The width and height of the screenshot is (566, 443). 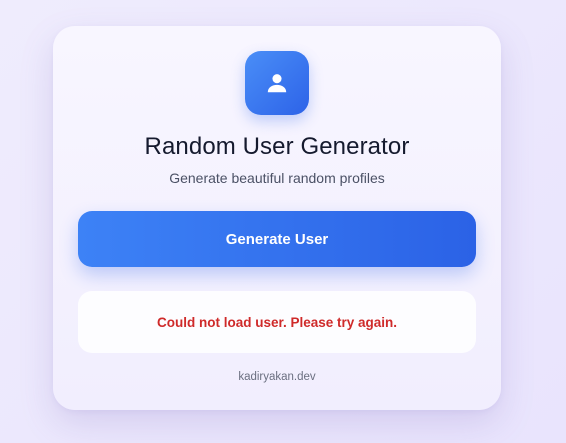 What do you see at coordinates (277, 377) in the screenshot?
I see `footer-credit-link: kadiryakan.dev` at bounding box center [277, 377].